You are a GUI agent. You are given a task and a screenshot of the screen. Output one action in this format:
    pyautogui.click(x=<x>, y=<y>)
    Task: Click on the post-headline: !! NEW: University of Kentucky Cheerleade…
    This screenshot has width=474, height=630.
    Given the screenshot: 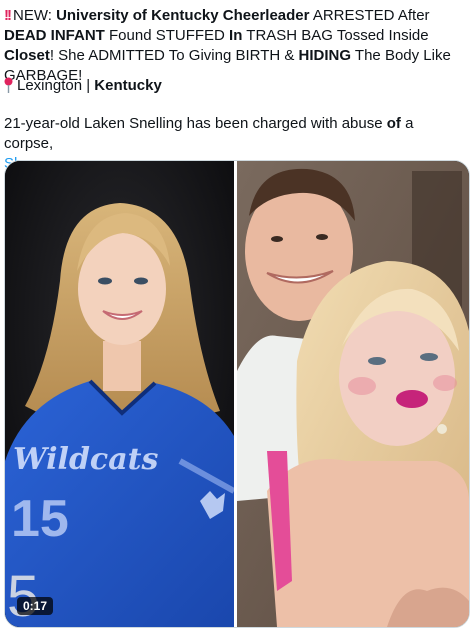 What is the action you would take?
    pyautogui.click(x=235, y=46)
    